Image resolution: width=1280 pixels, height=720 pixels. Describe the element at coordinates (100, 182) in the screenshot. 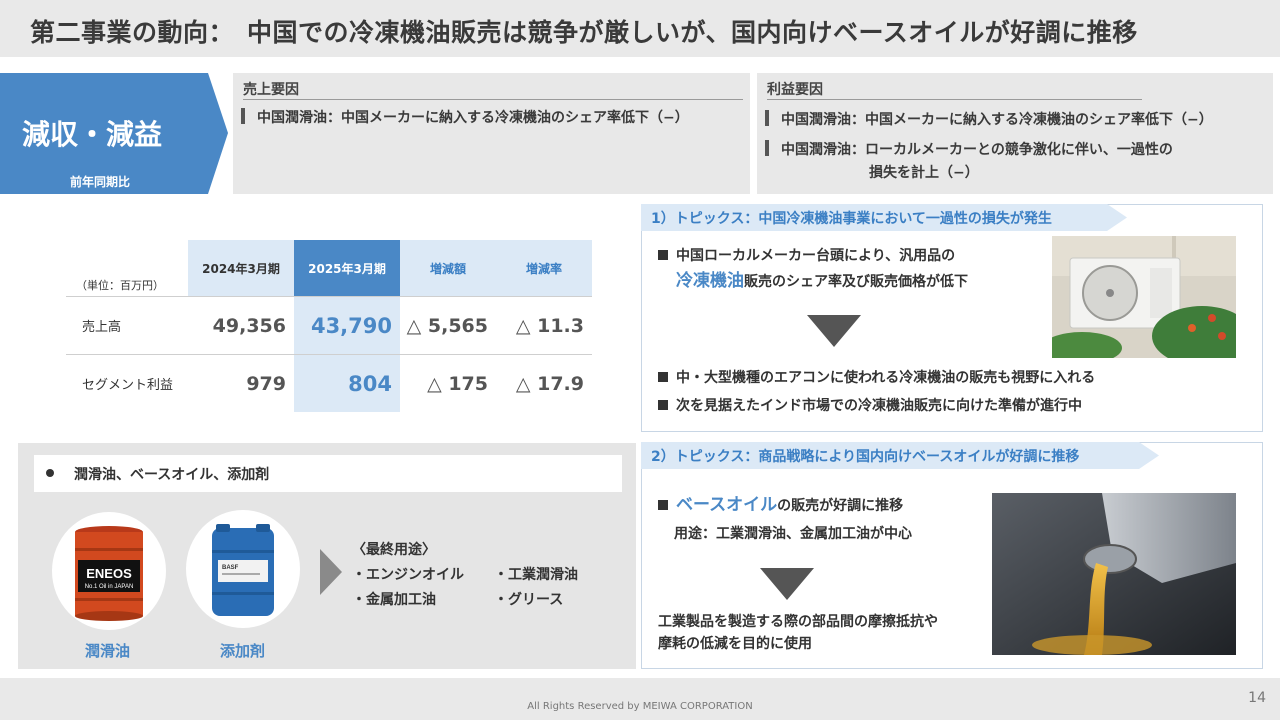

I see `badge-sub-text: 前年同期比` at that location.